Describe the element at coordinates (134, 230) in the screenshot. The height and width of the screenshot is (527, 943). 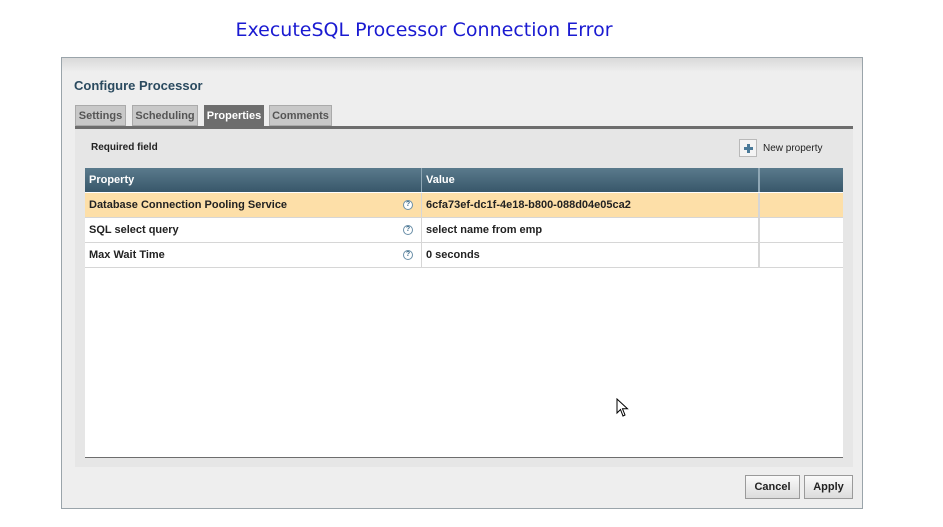
I see `property-name: SQL select query` at that location.